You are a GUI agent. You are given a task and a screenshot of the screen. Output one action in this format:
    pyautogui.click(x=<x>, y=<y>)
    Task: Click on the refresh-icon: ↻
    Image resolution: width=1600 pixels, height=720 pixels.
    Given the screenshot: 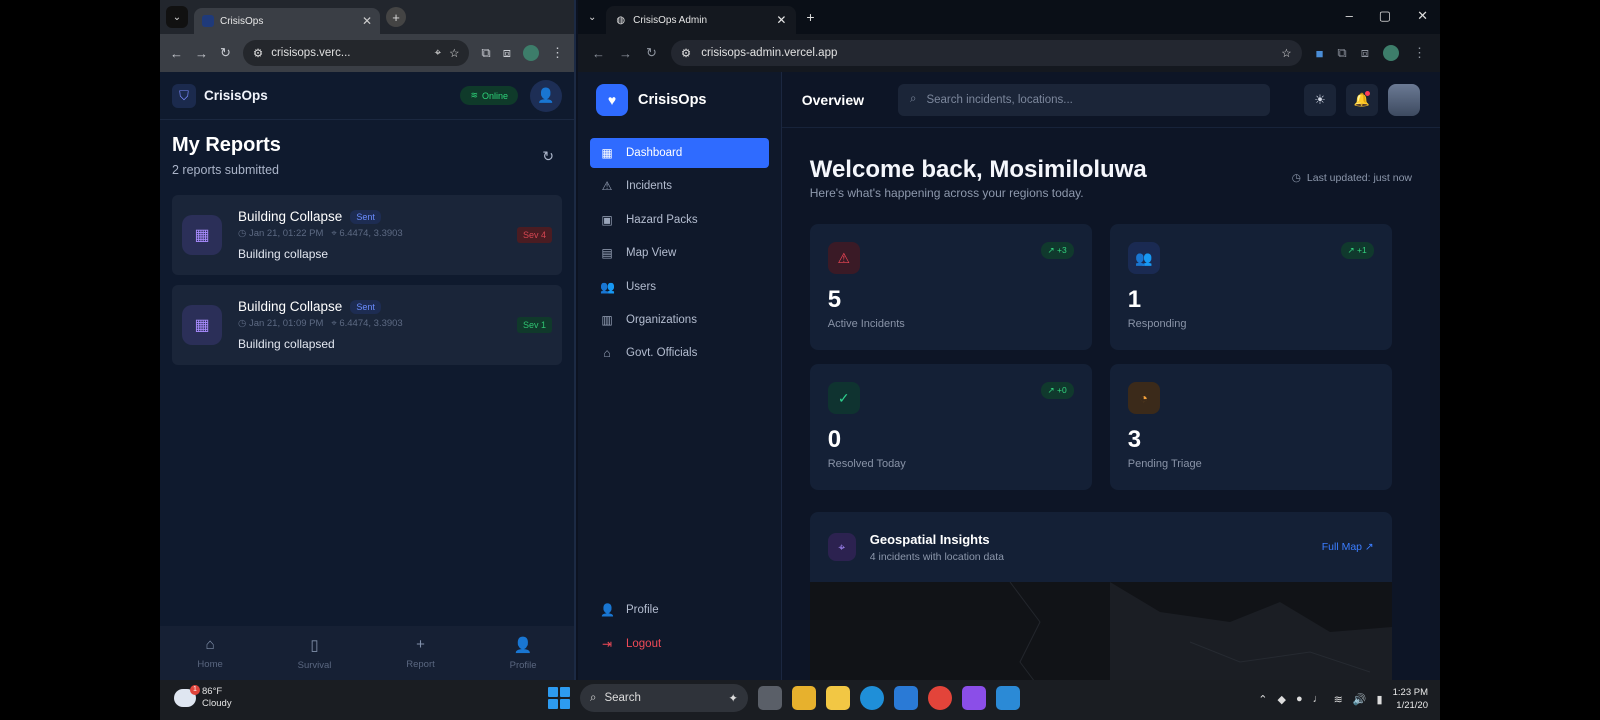 What is the action you would take?
    pyautogui.click(x=548, y=156)
    